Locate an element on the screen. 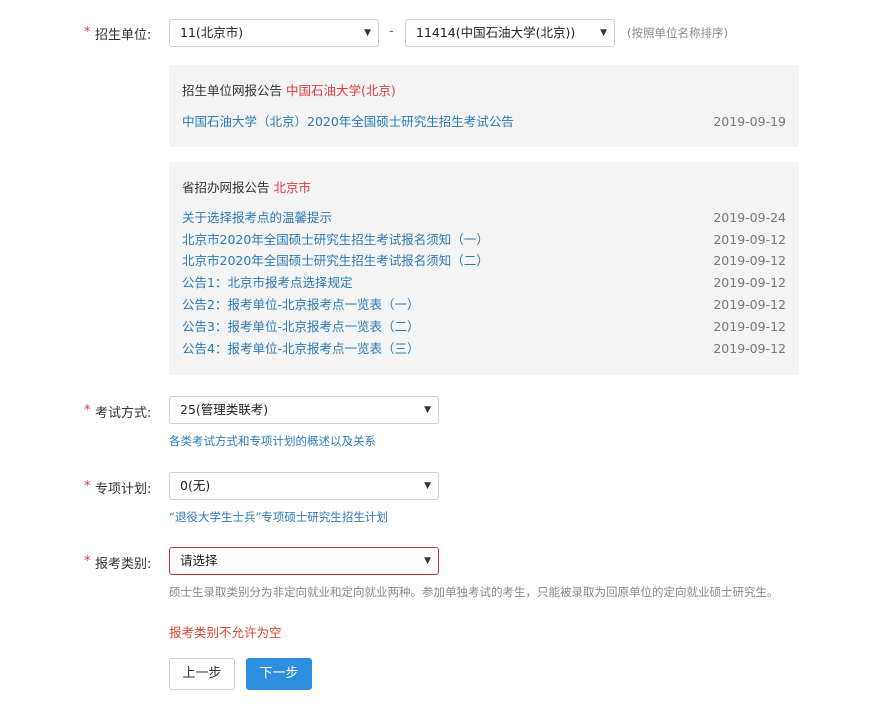  notice-row: 关于选择报考点的温馨提示 2019-09-24 is located at coordinates (484, 218).